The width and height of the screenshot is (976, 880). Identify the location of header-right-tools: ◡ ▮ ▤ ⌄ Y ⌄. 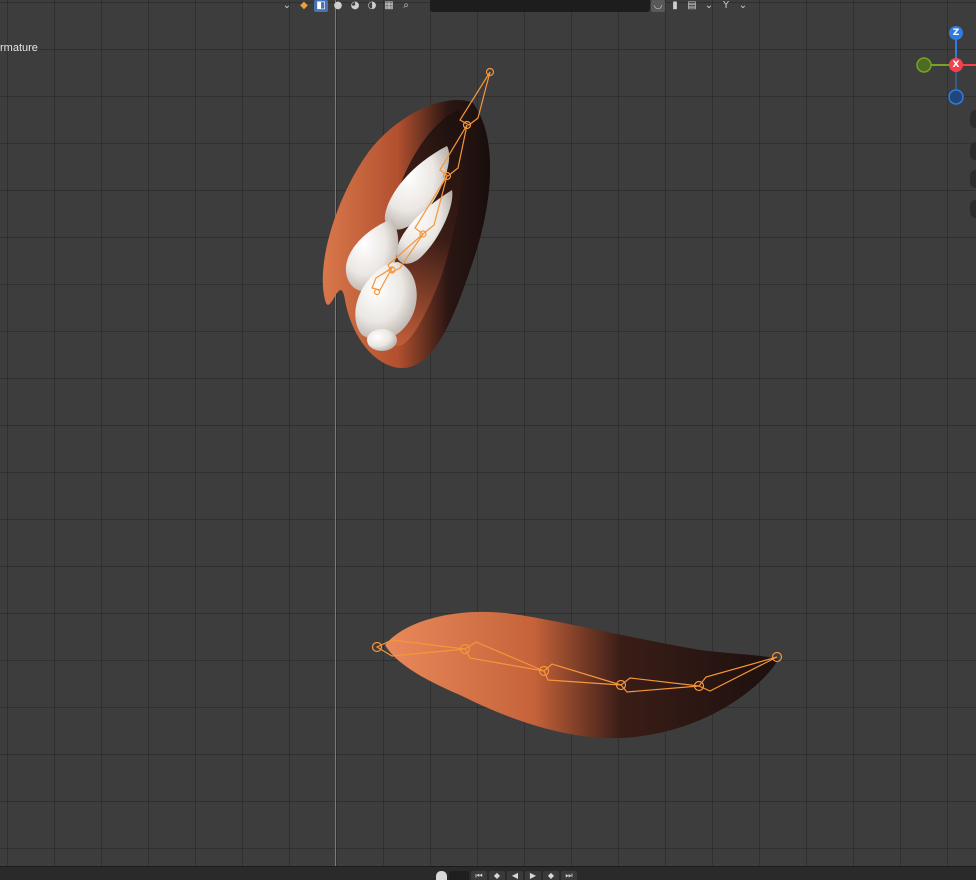
(700, 6).